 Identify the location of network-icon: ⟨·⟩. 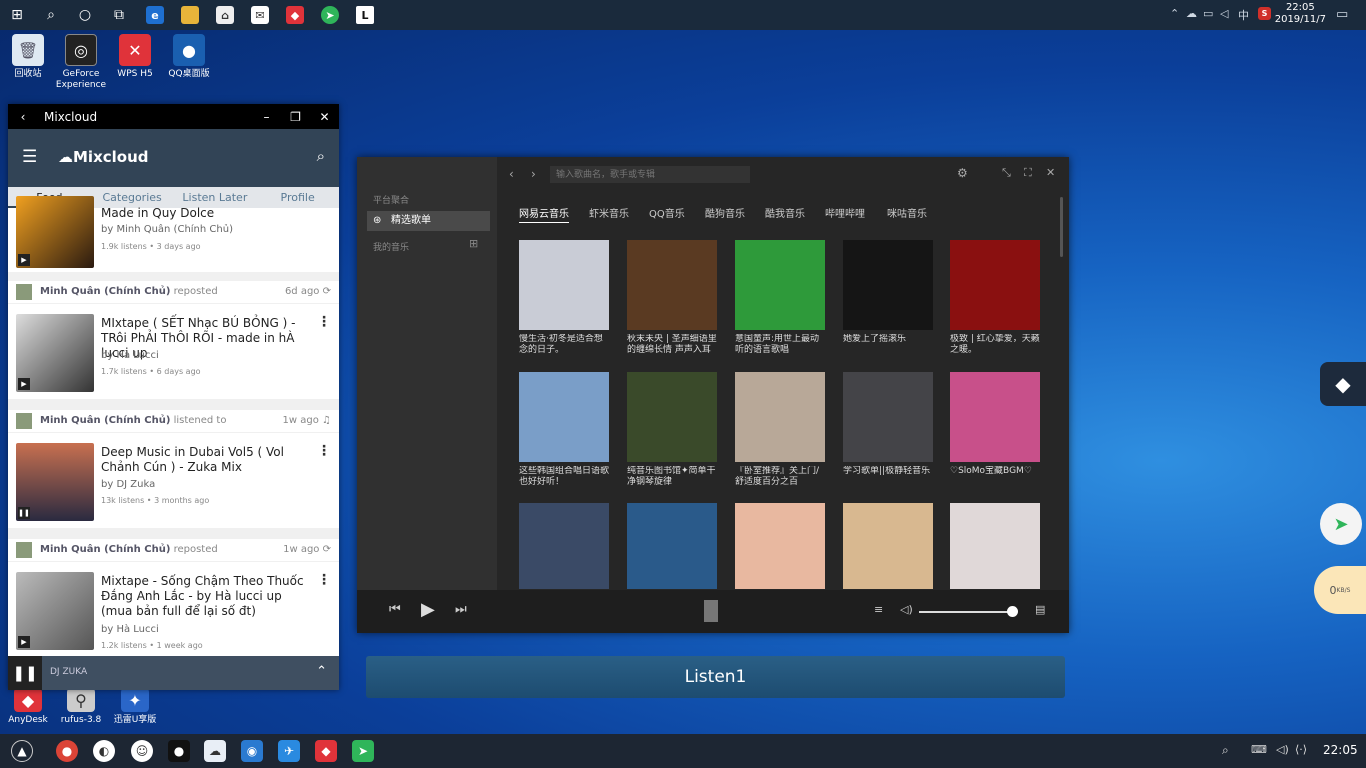
(1301, 749).